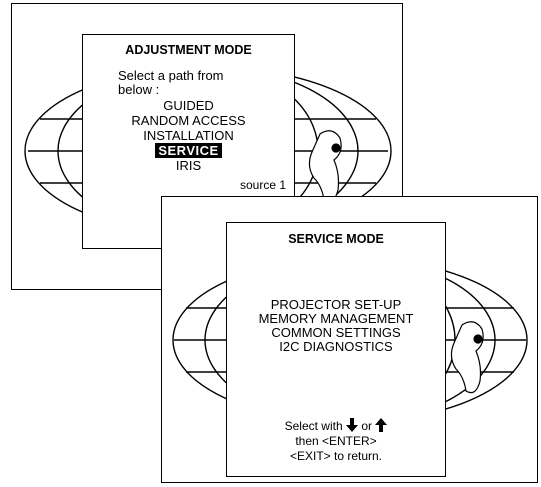 The width and height of the screenshot is (541, 487). What do you see at coordinates (367, 426) in the screenshot?
I see `help-or: or` at bounding box center [367, 426].